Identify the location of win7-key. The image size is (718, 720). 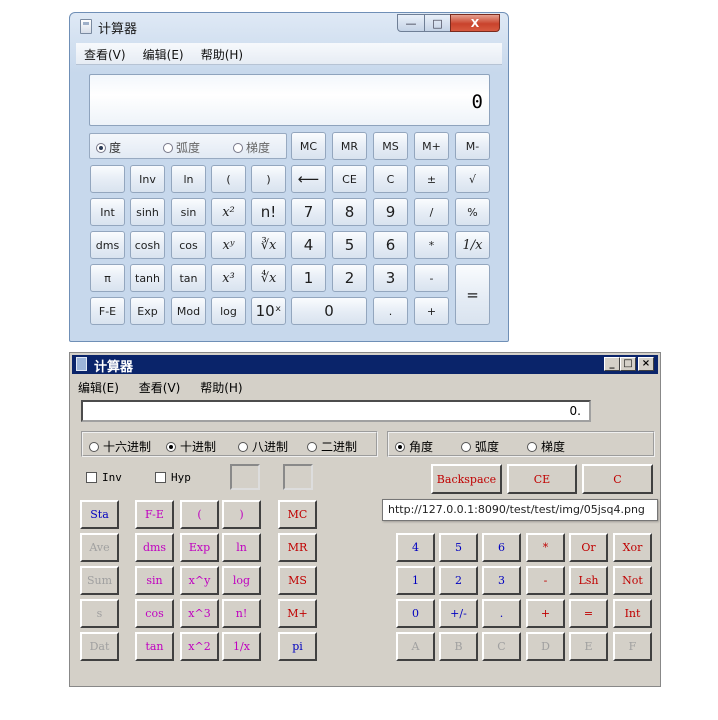
(107, 179).